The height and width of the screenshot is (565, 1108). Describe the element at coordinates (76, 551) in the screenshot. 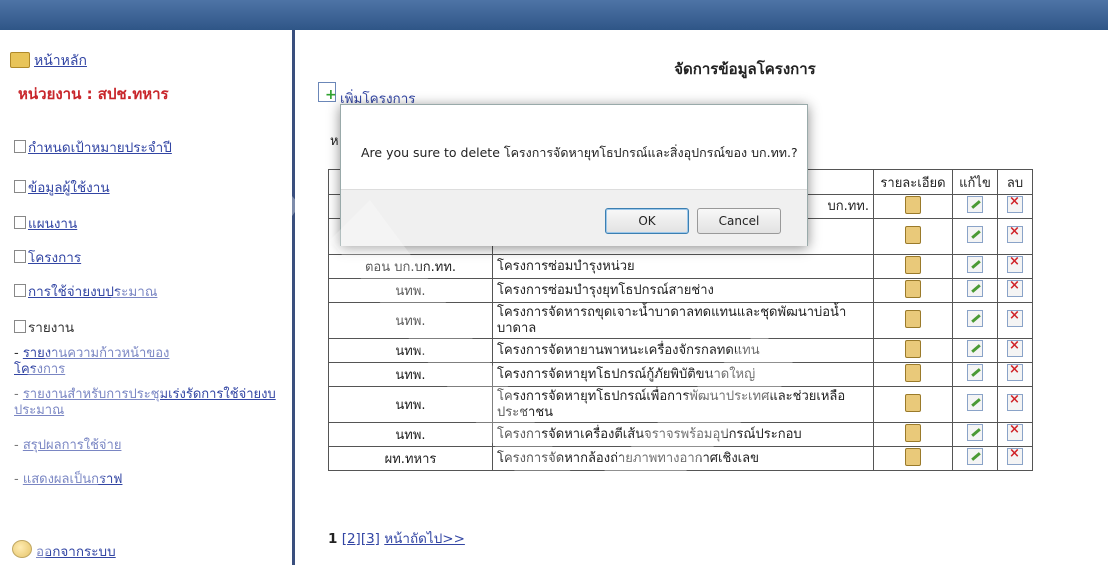

I see `logout-link: ออกจากระบบ` at that location.